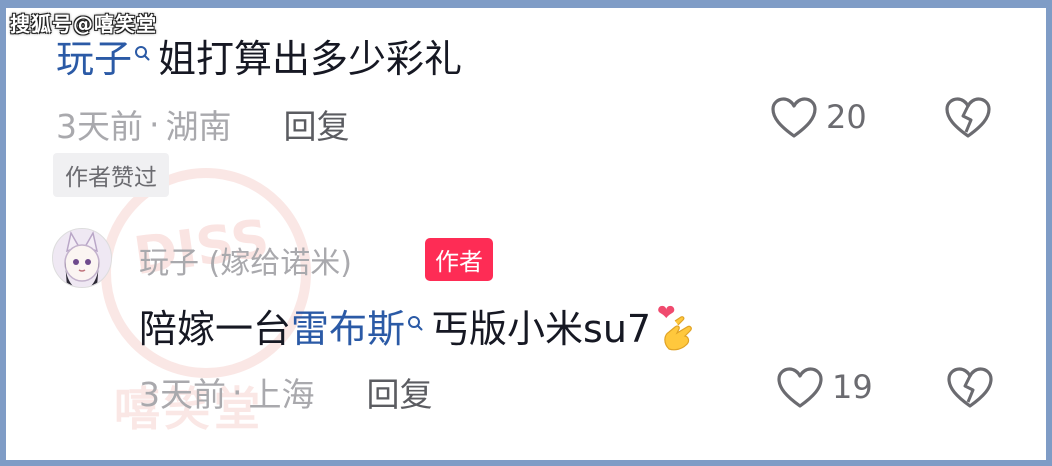  What do you see at coordinates (83, 24) in the screenshot?
I see `source-watermark: 搜狐号@嘻笑堂` at bounding box center [83, 24].